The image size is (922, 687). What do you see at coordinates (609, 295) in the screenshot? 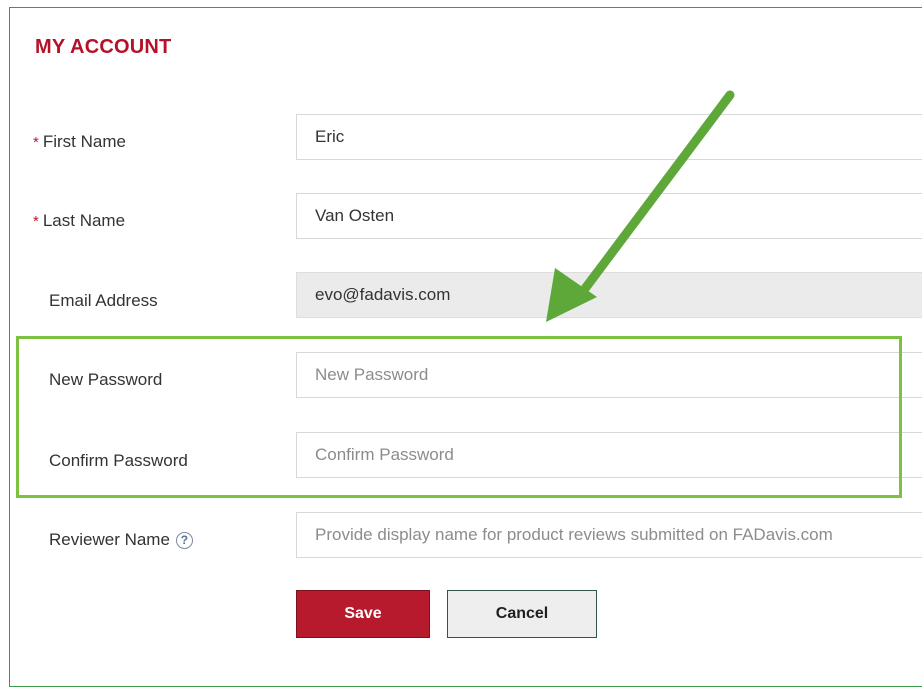
I see `email-field` at bounding box center [609, 295].